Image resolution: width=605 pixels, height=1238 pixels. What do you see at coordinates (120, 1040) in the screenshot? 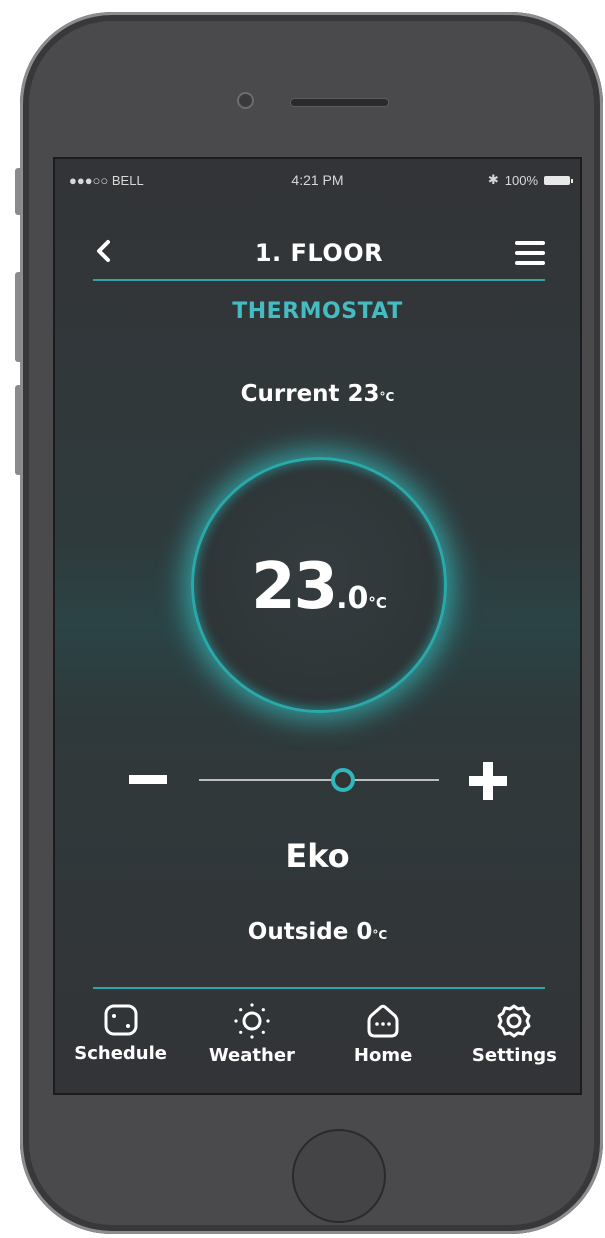
I see `tab-schedule: Schedule` at bounding box center [120, 1040].